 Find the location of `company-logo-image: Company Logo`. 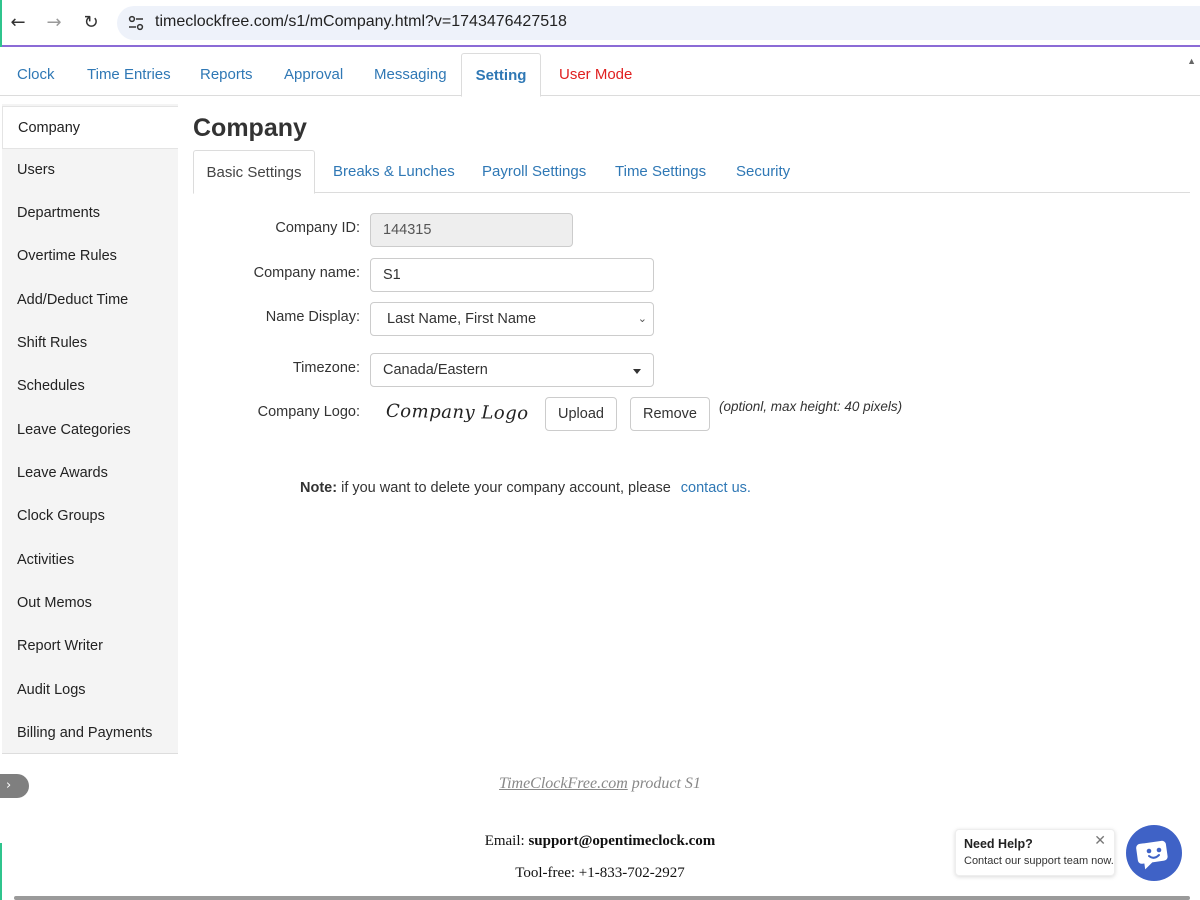

company-logo-image: Company Logo is located at coordinates (457, 412).